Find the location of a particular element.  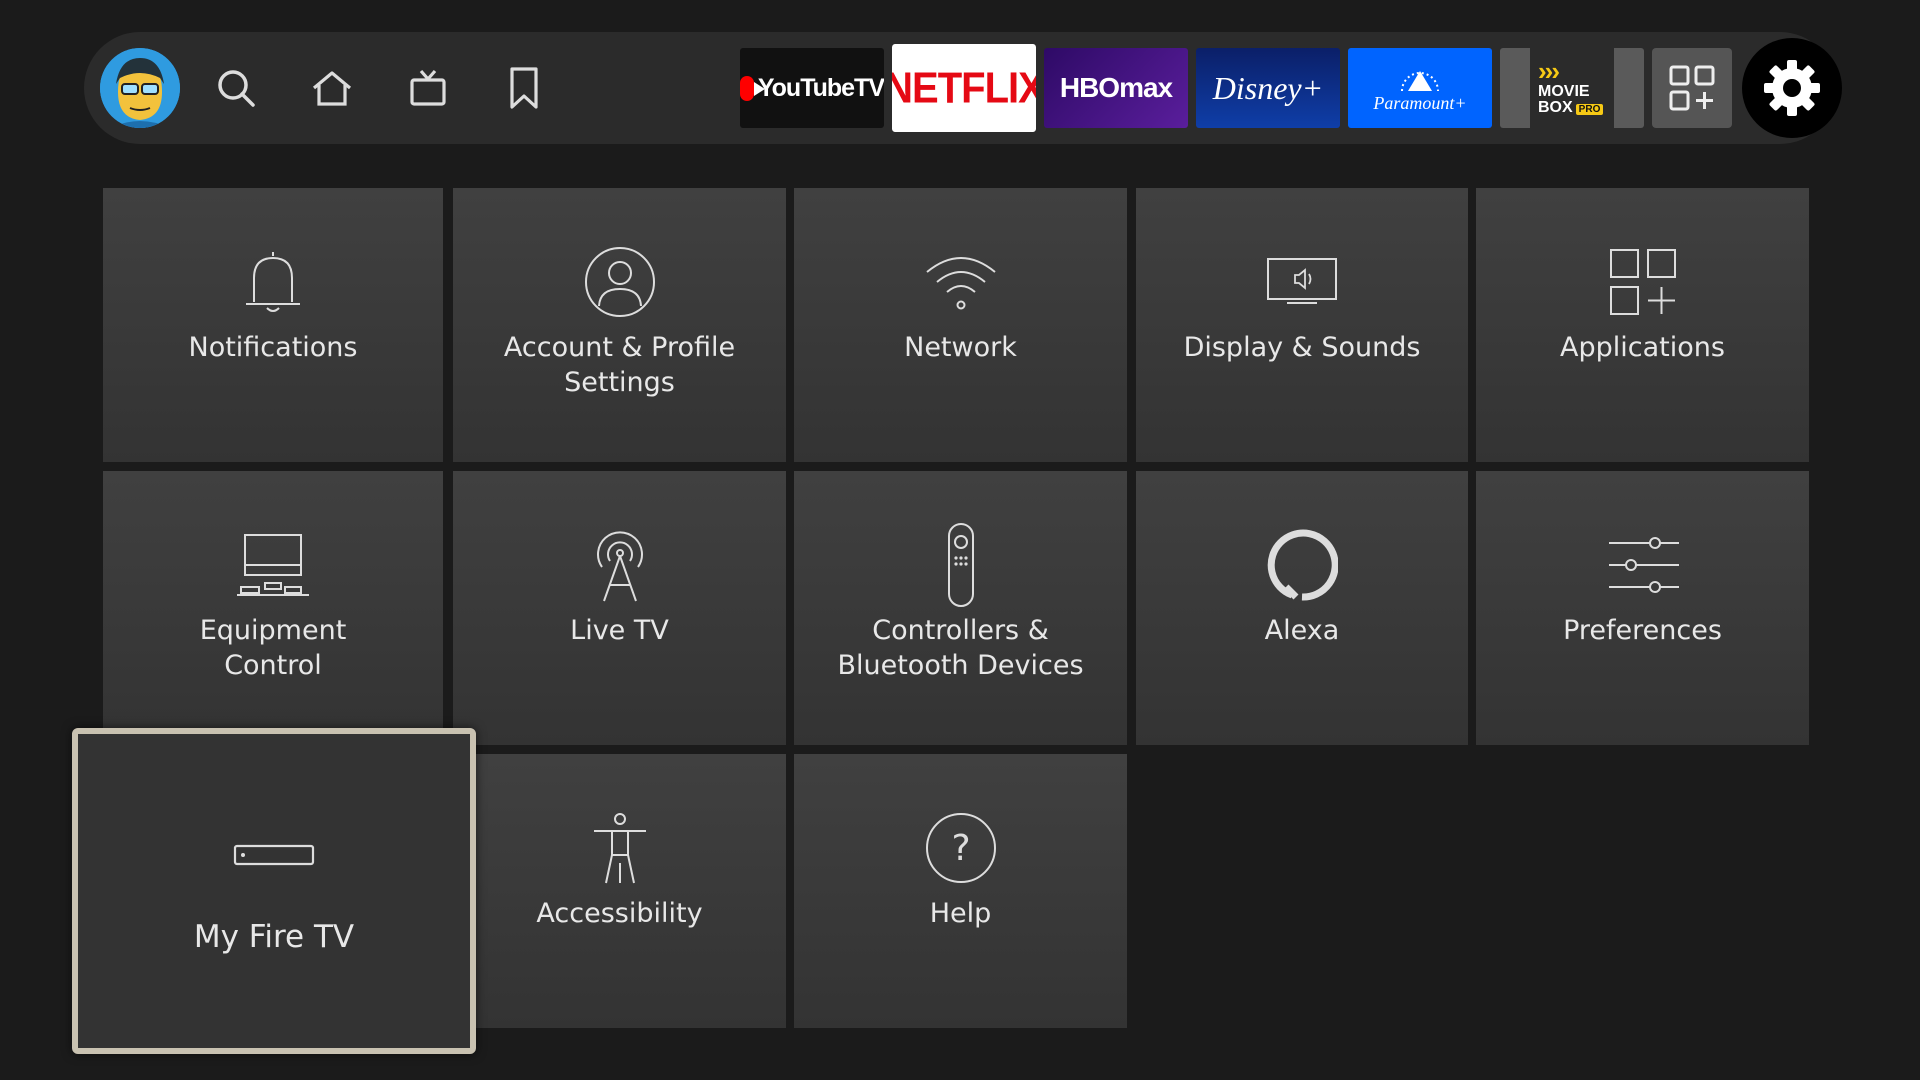

my-fire-tv-tile: My Fire TV is located at coordinates (274, 891).